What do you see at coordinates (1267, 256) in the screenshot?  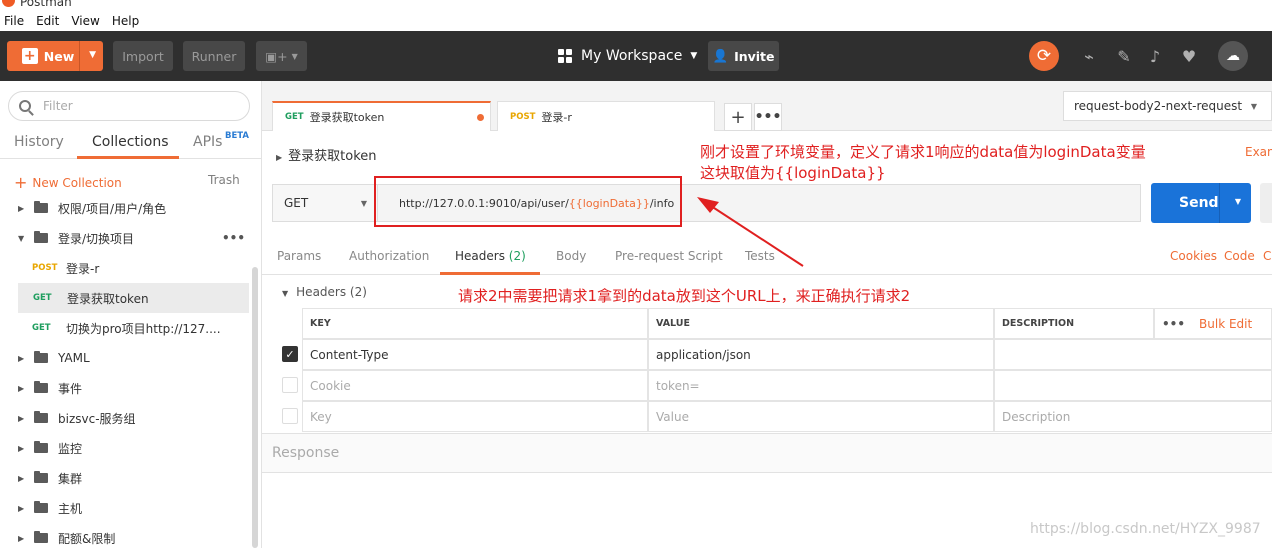 I see `comments-link: Co` at bounding box center [1267, 256].